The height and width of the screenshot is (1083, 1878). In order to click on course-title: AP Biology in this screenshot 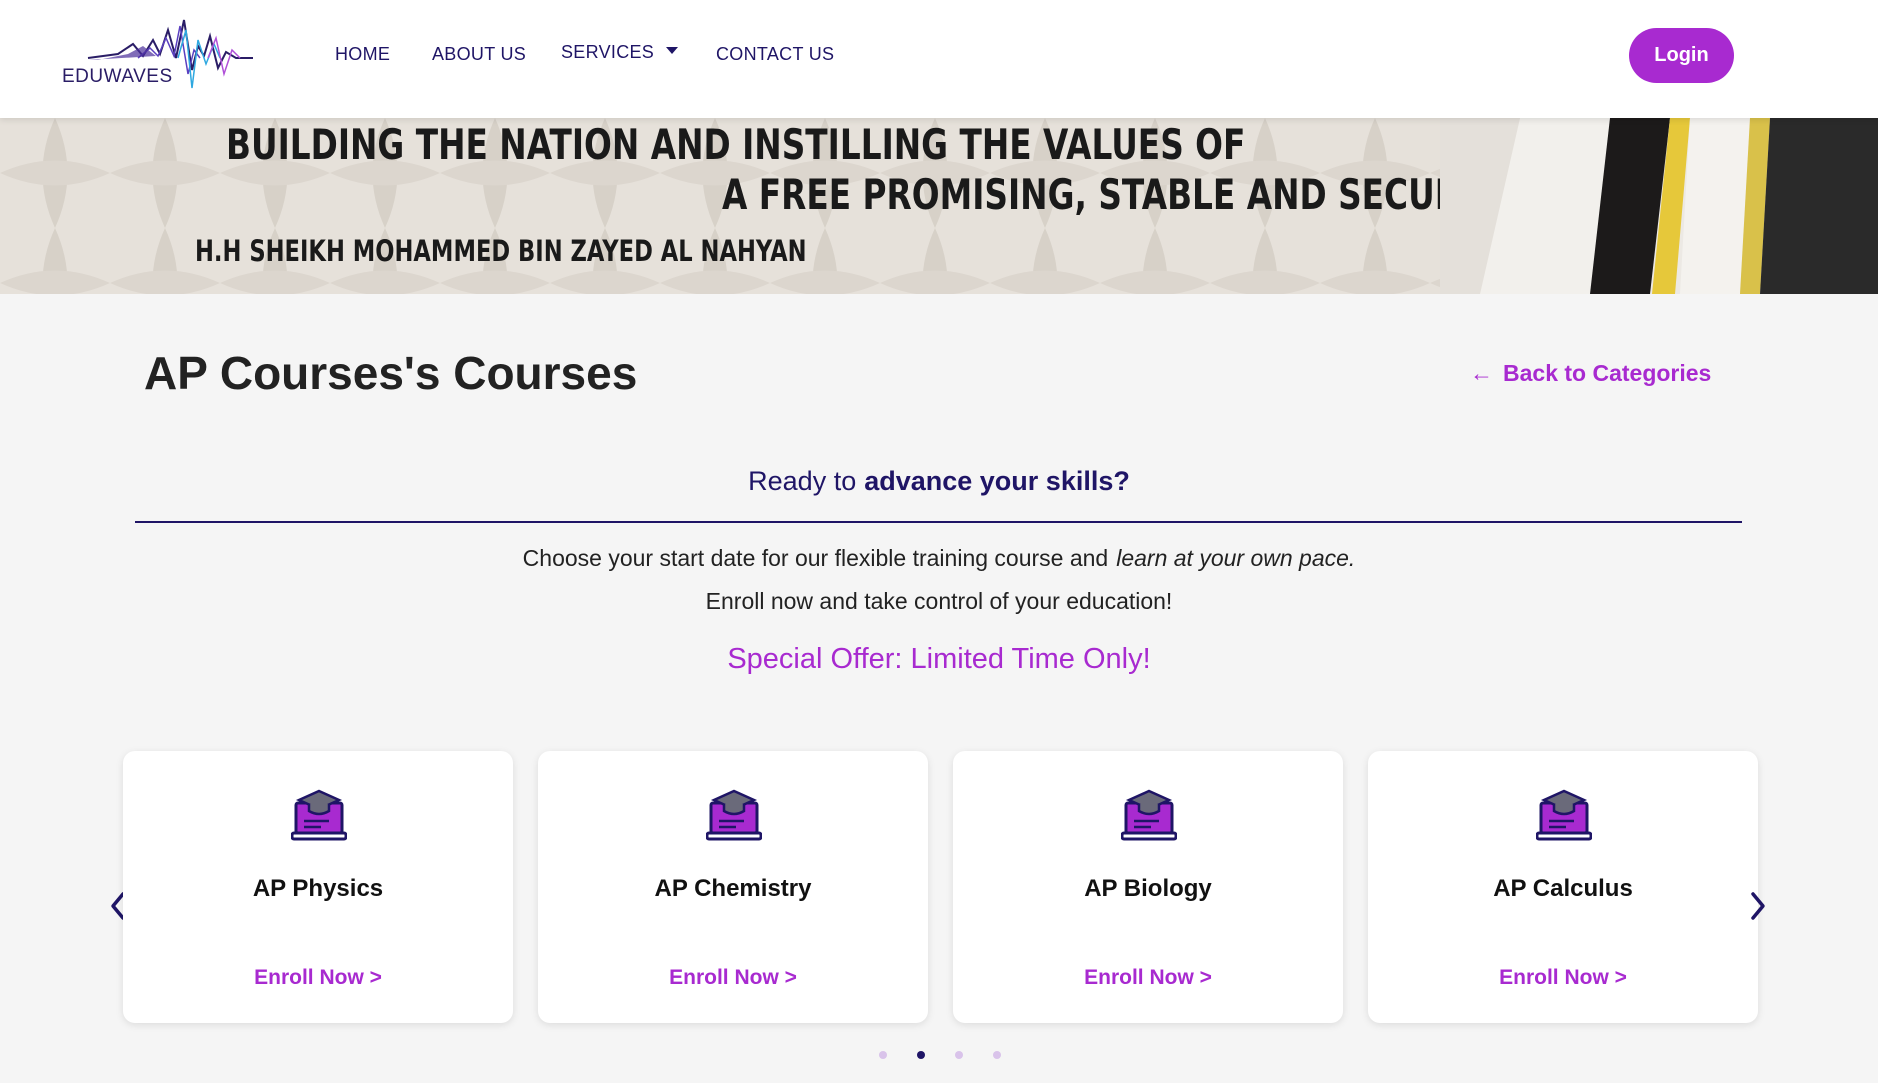, I will do `click(1148, 888)`.